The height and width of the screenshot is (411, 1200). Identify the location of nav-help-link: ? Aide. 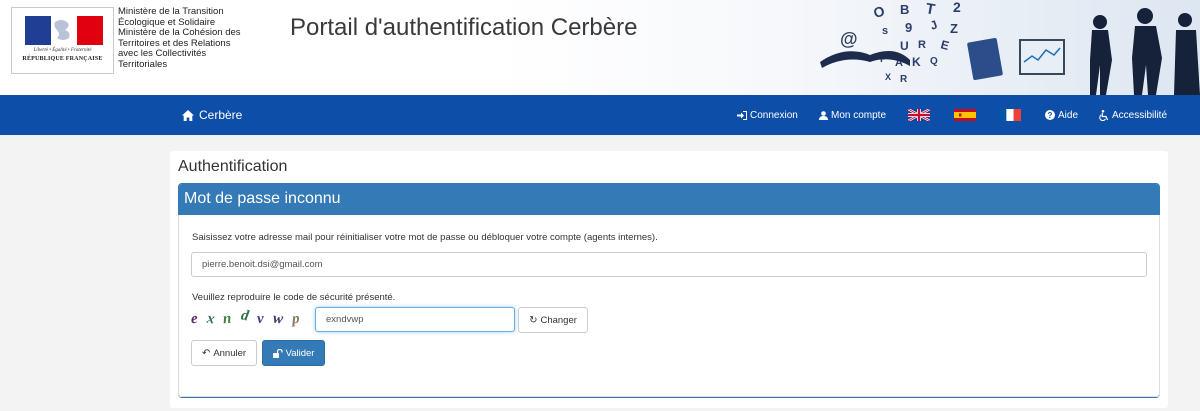
(1061, 115).